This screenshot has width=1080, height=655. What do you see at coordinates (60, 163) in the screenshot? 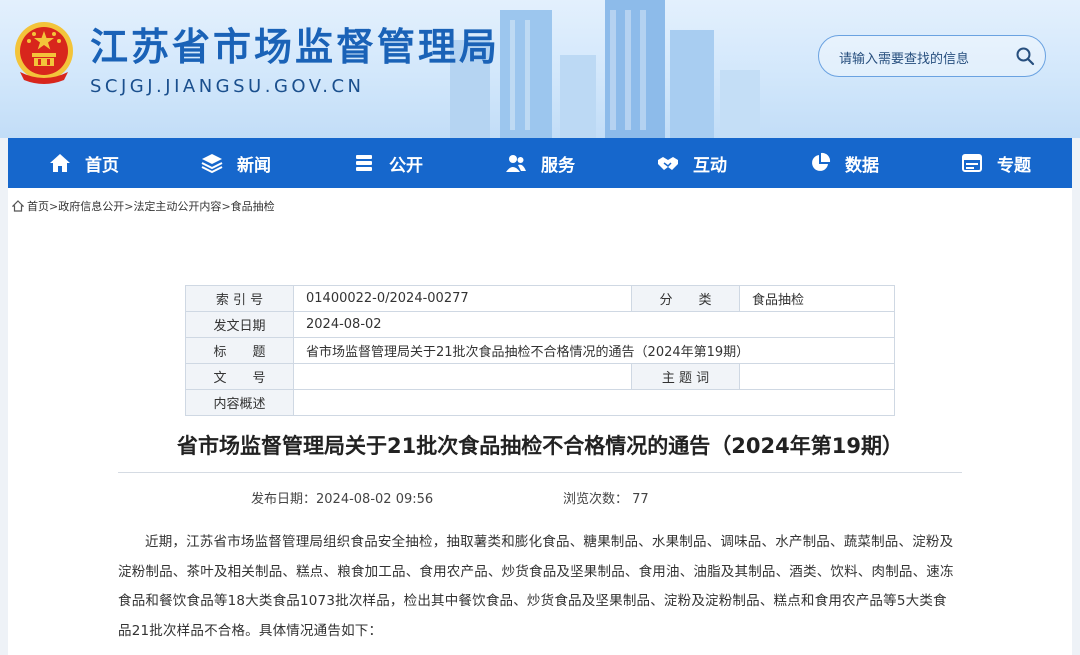
I see `home-icon` at bounding box center [60, 163].